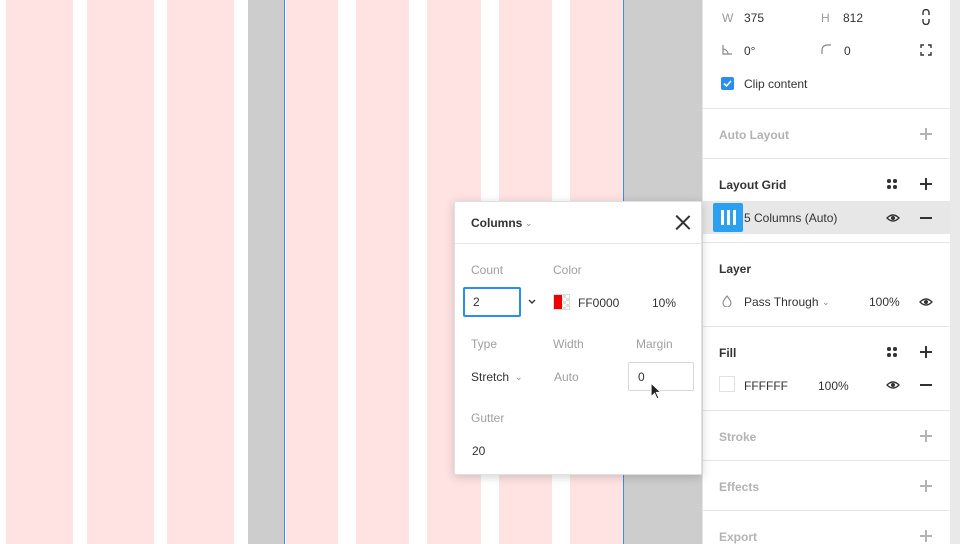 The image size is (960, 544). I want to click on add-stroke-plus-icon, so click(926, 436).